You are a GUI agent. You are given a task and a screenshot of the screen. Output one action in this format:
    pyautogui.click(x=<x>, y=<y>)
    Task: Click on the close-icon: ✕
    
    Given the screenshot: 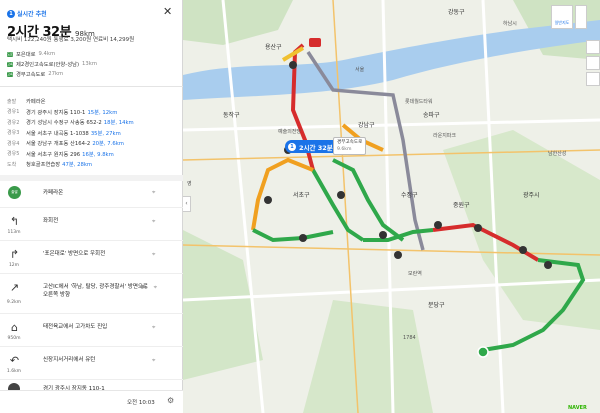 What is the action you would take?
    pyautogui.click(x=167, y=11)
    